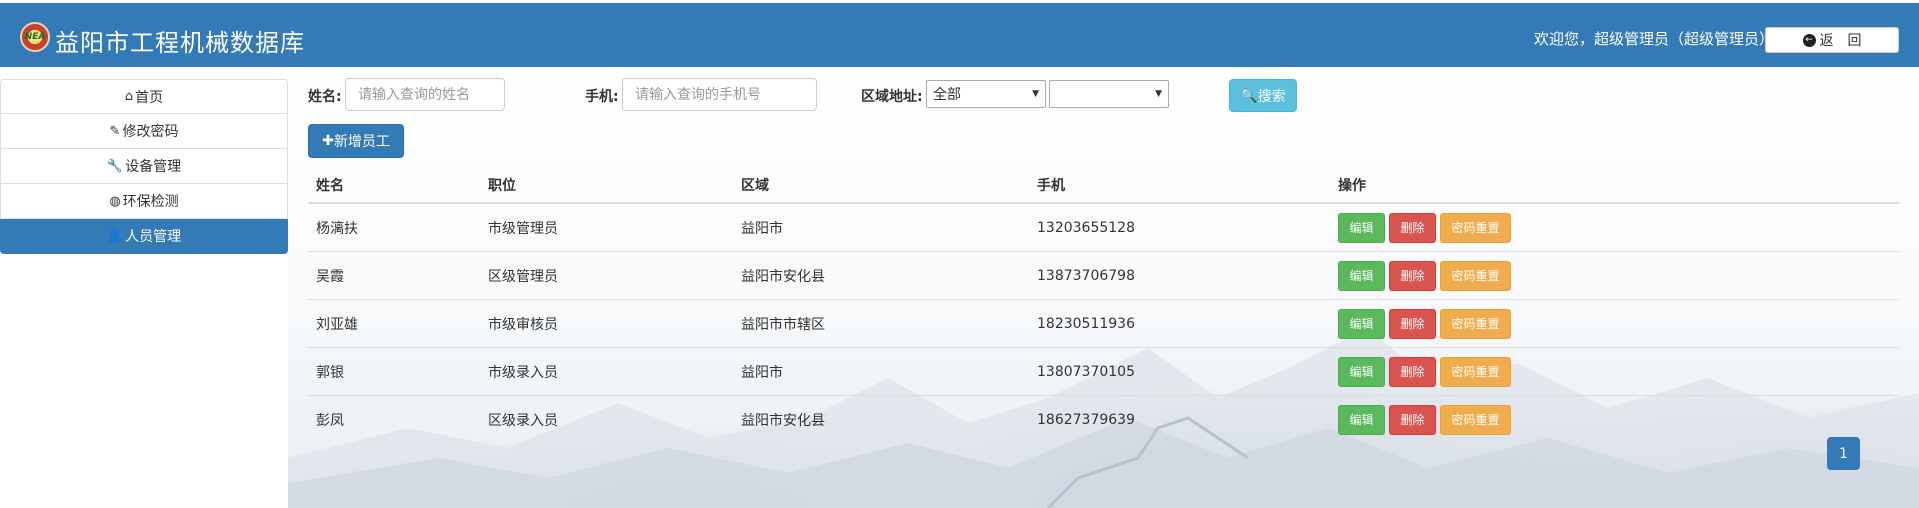 Image resolution: width=1919 pixels, height=508 pixels. I want to click on app-title: 益阳市工程机械数据库, so click(180, 43).